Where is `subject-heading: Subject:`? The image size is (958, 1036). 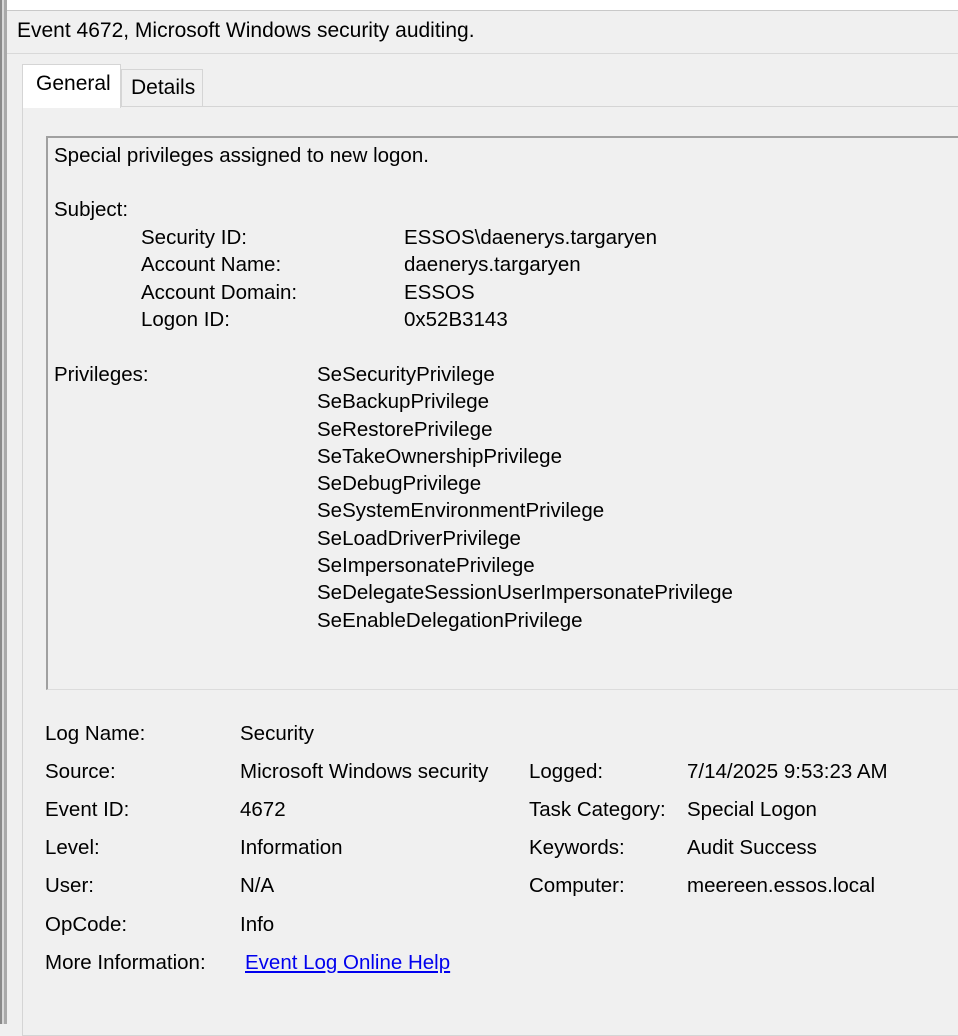
subject-heading: Subject: is located at coordinates (91, 209).